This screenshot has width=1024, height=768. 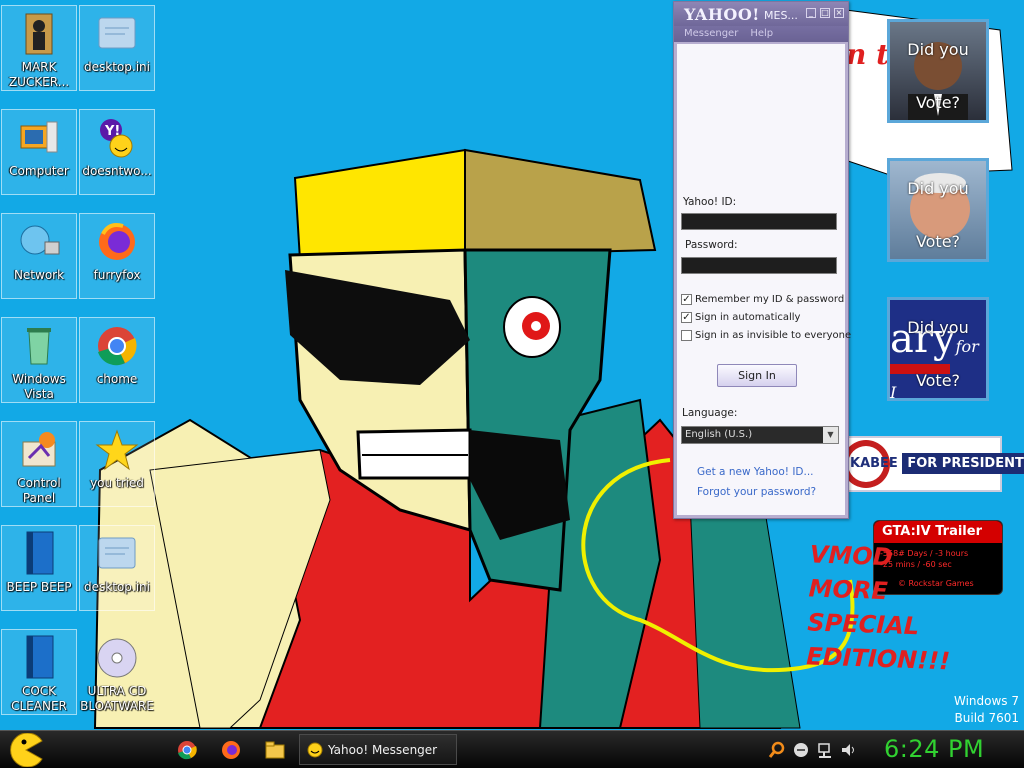 What do you see at coordinates (756, 492) in the screenshot?
I see `forgot-password-link: Forgot your password?` at bounding box center [756, 492].